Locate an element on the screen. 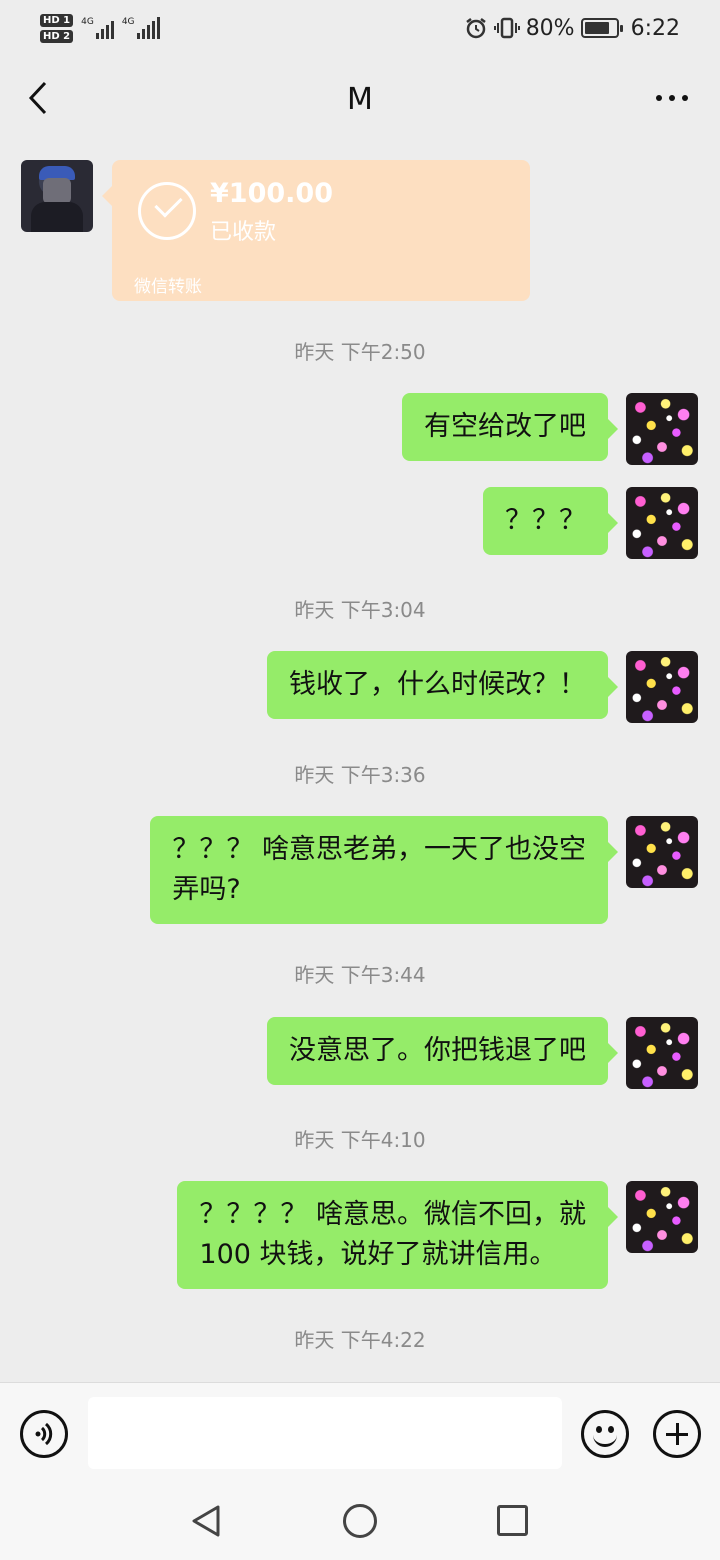  timestamp: 昨天 下午3:36 is located at coordinates (360, 775).